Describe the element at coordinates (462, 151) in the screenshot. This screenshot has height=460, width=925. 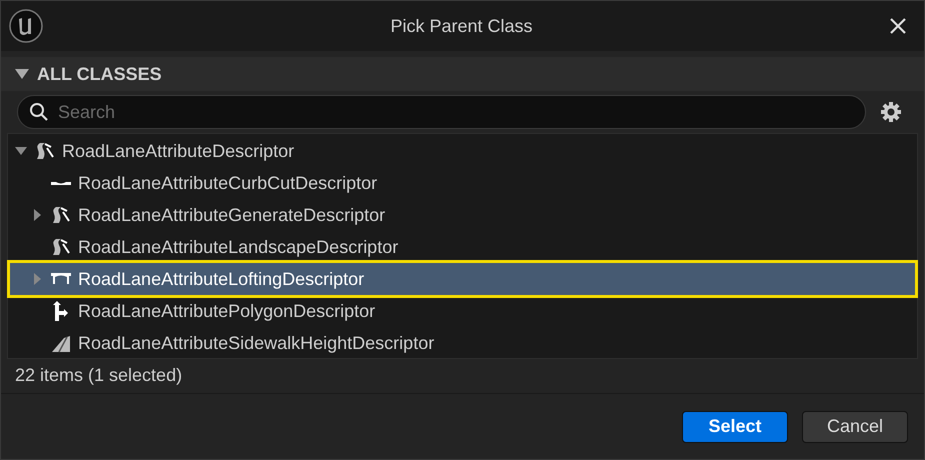
I see `tree-item: RoadLaneAttributeDescriptor` at that location.